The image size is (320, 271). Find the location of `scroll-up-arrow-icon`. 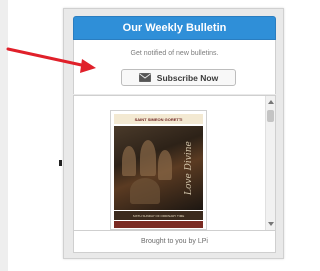

scroll-up-arrow-icon is located at coordinates (271, 102).